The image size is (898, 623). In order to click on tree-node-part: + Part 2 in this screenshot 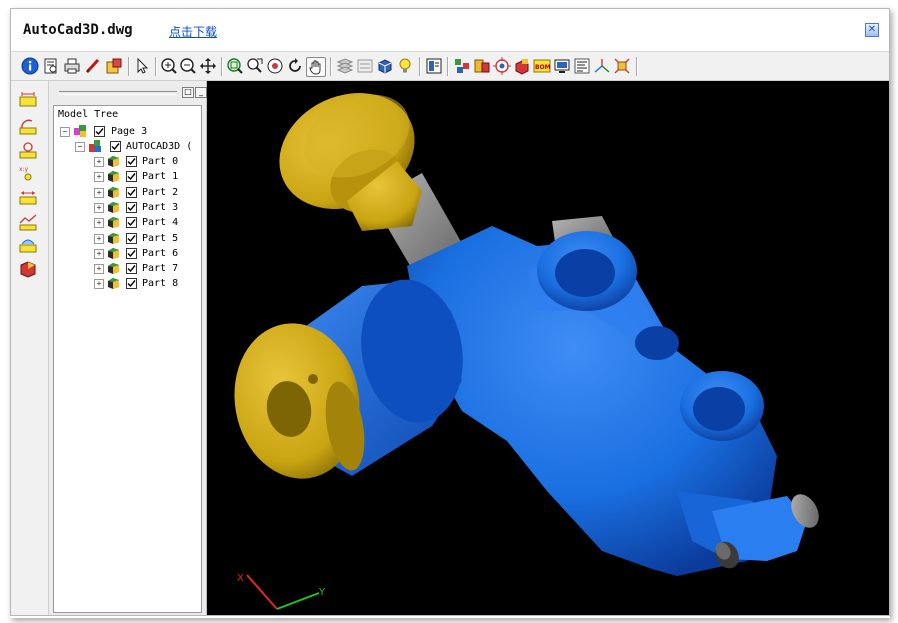, I will do `click(127, 193)`.